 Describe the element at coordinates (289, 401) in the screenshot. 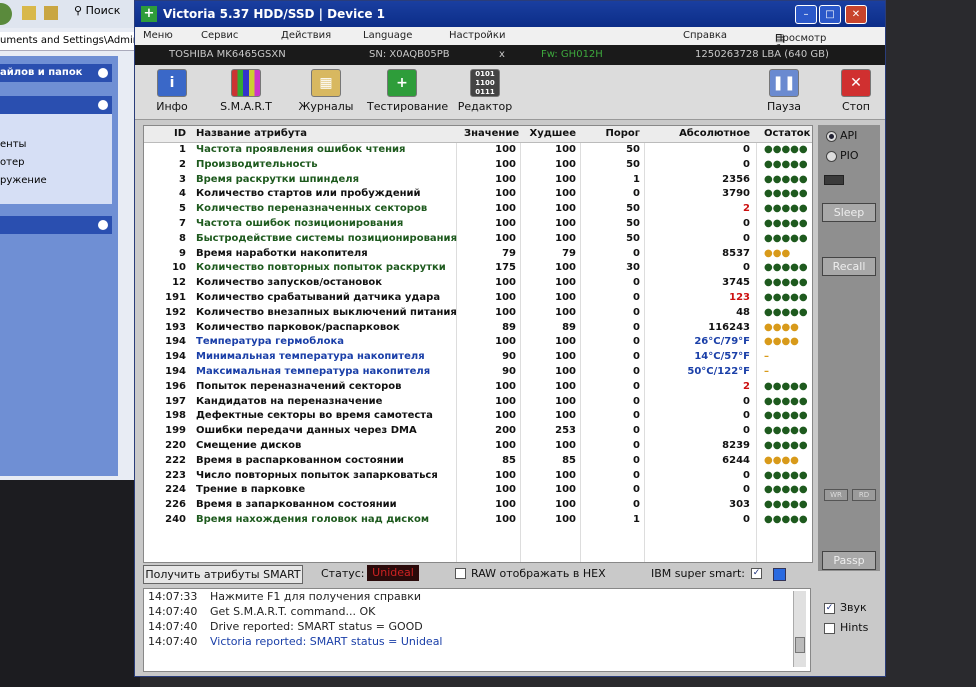

I see `attr-name: Кандидатов на переназначение` at that location.